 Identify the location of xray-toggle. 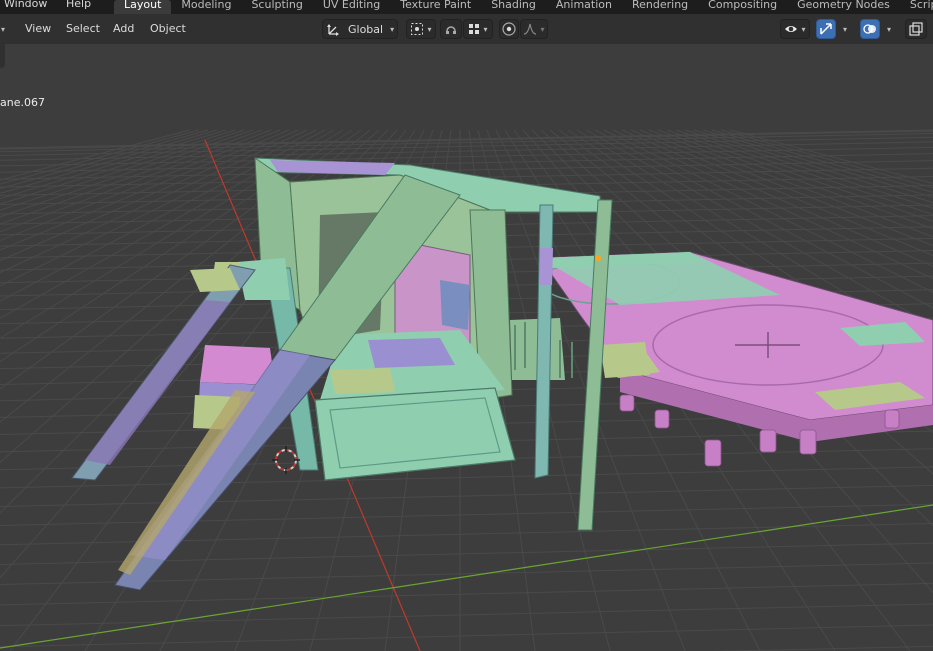
(916, 29).